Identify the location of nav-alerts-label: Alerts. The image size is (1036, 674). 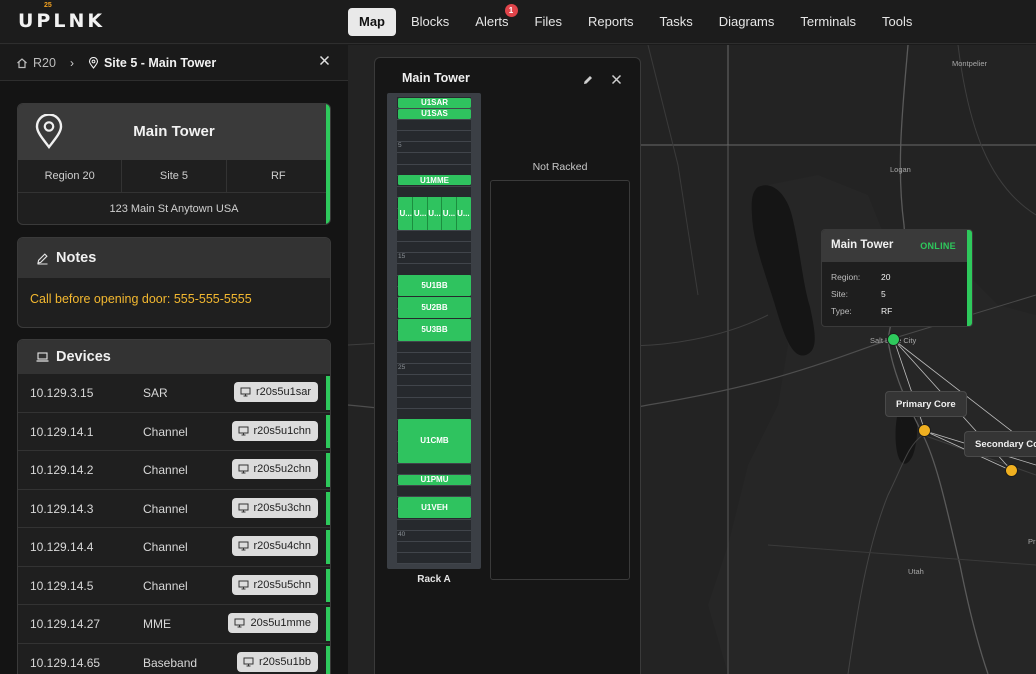
(492, 21).